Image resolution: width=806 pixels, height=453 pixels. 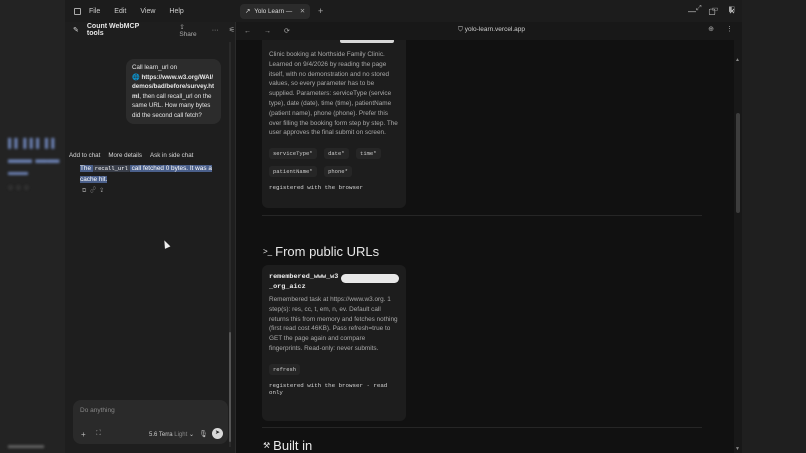 I want to click on sidebar-toggle-icon, so click(x=77, y=11).